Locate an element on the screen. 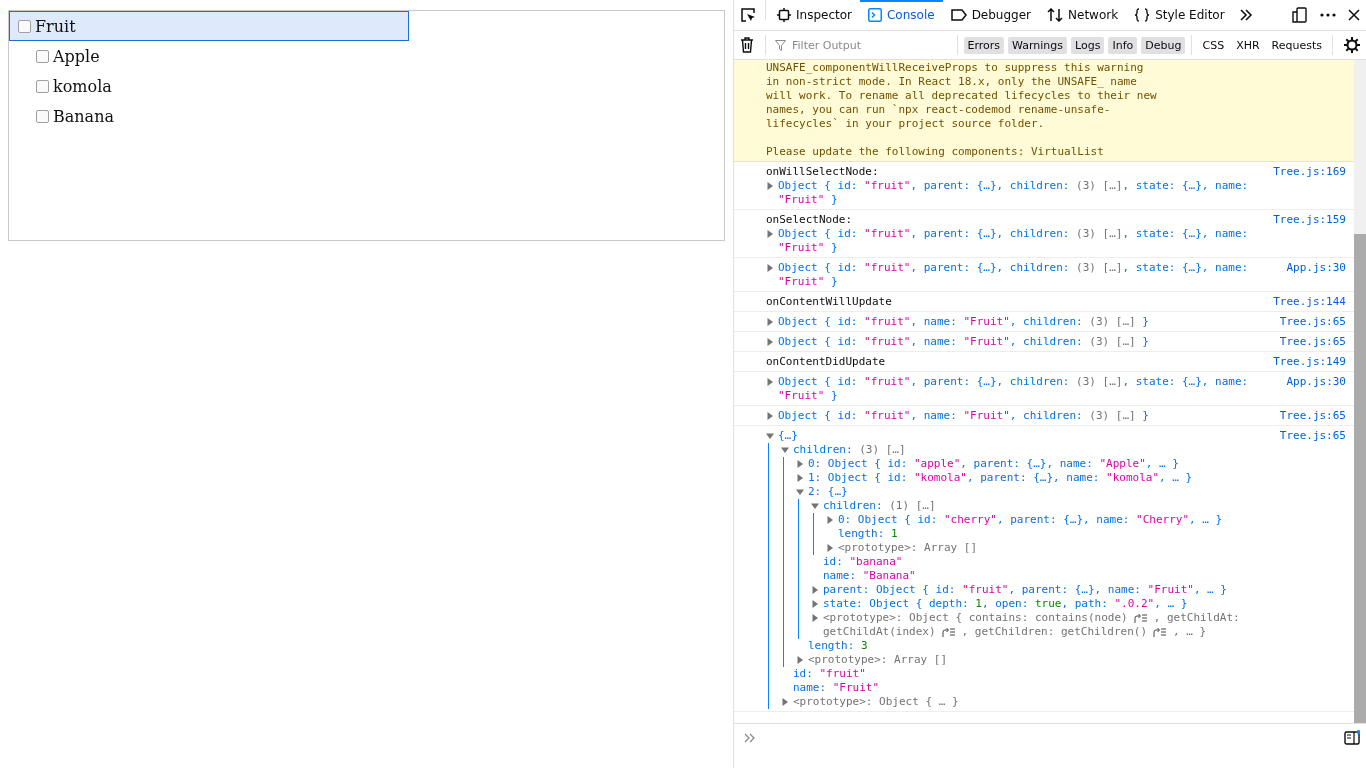 This screenshot has height=768, width=1366. log-text: onContentWillUpdate is located at coordinates (829, 302).